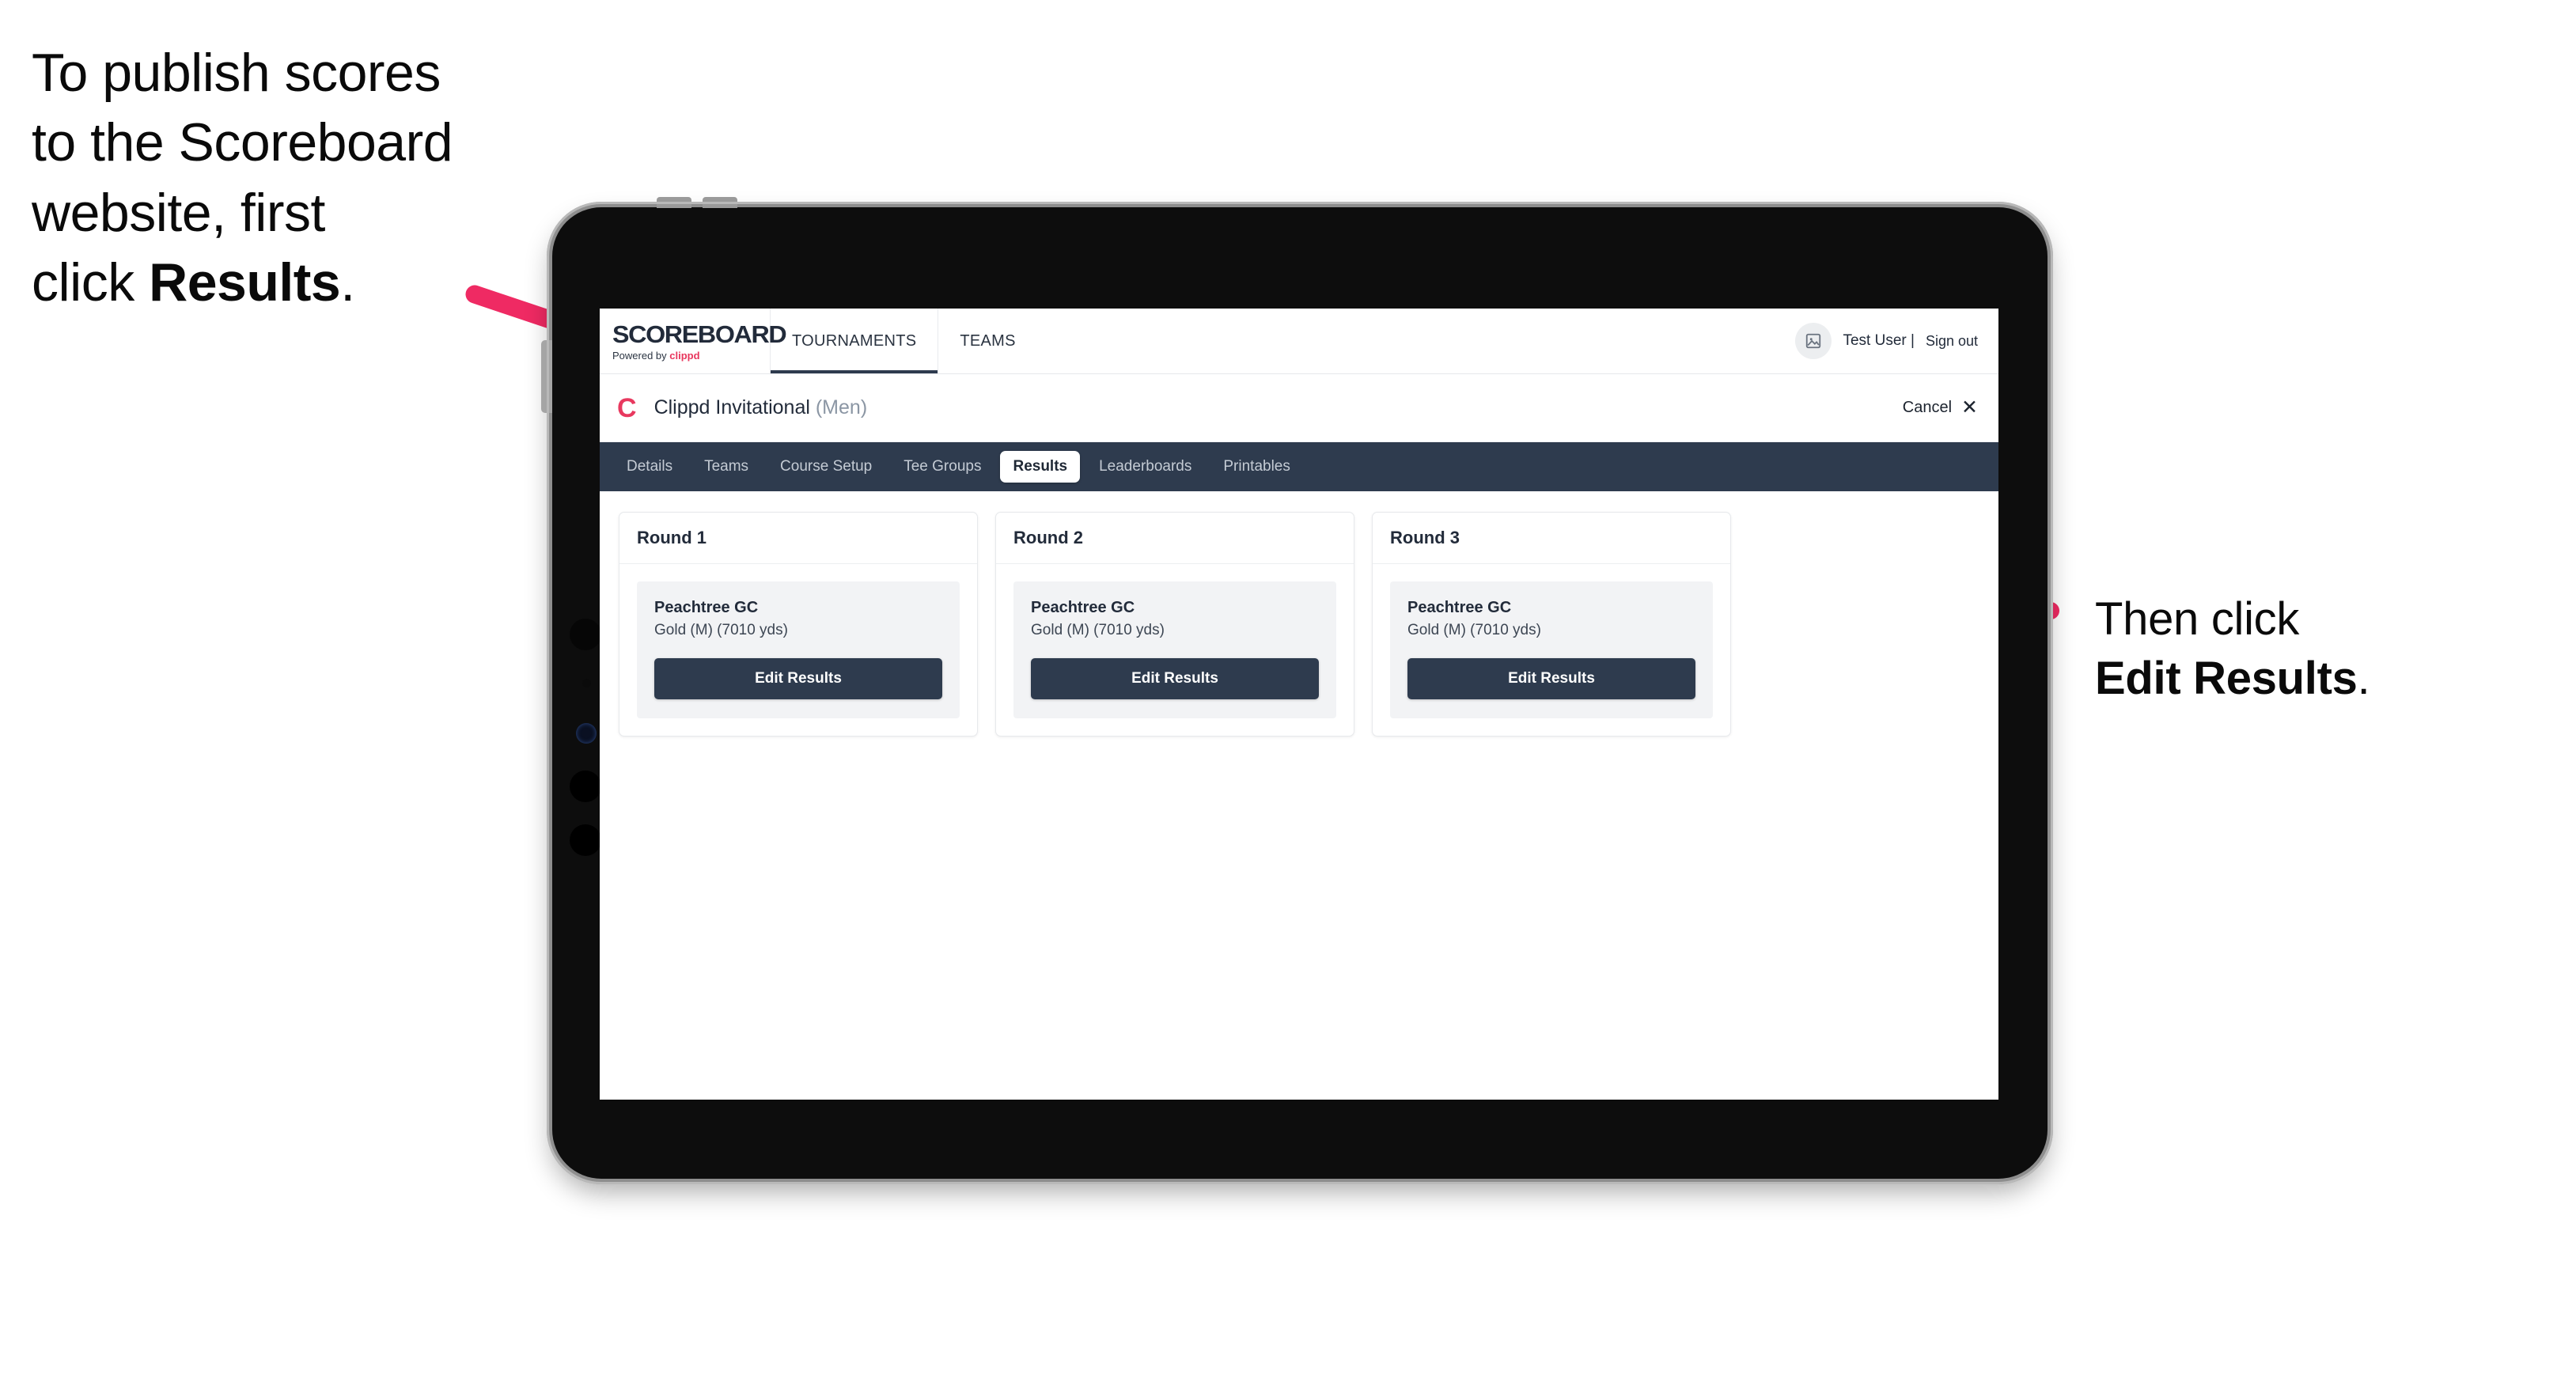  I want to click on annotation-left-line3: website, first, so click(178, 213).